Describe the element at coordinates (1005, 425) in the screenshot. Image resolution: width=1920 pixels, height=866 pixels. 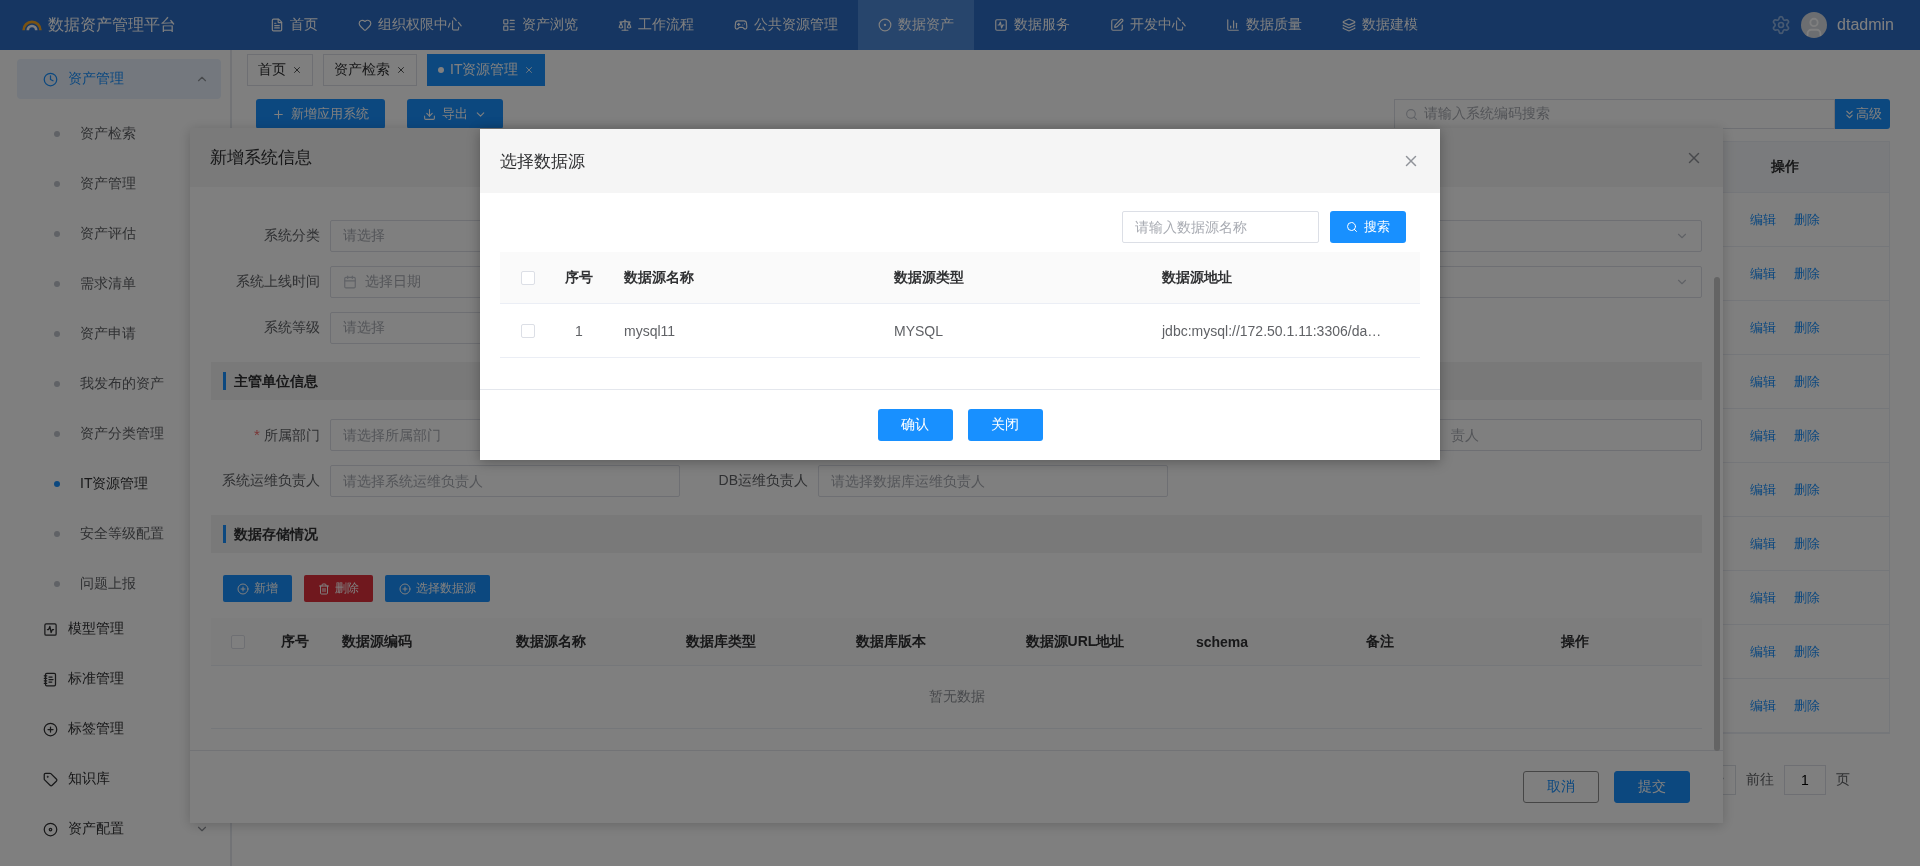
I see `close-button: 关闭` at that location.